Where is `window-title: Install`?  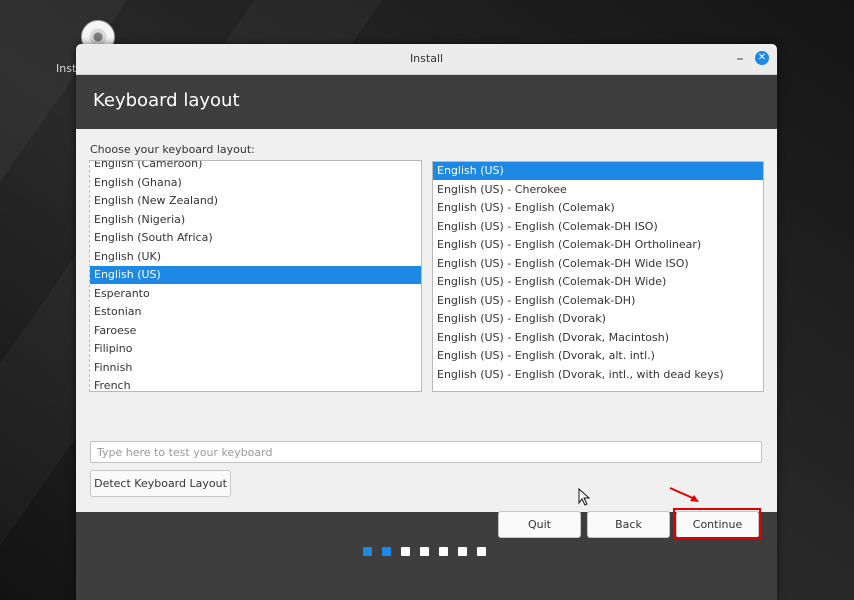
window-title: Install is located at coordinates (426, 58).